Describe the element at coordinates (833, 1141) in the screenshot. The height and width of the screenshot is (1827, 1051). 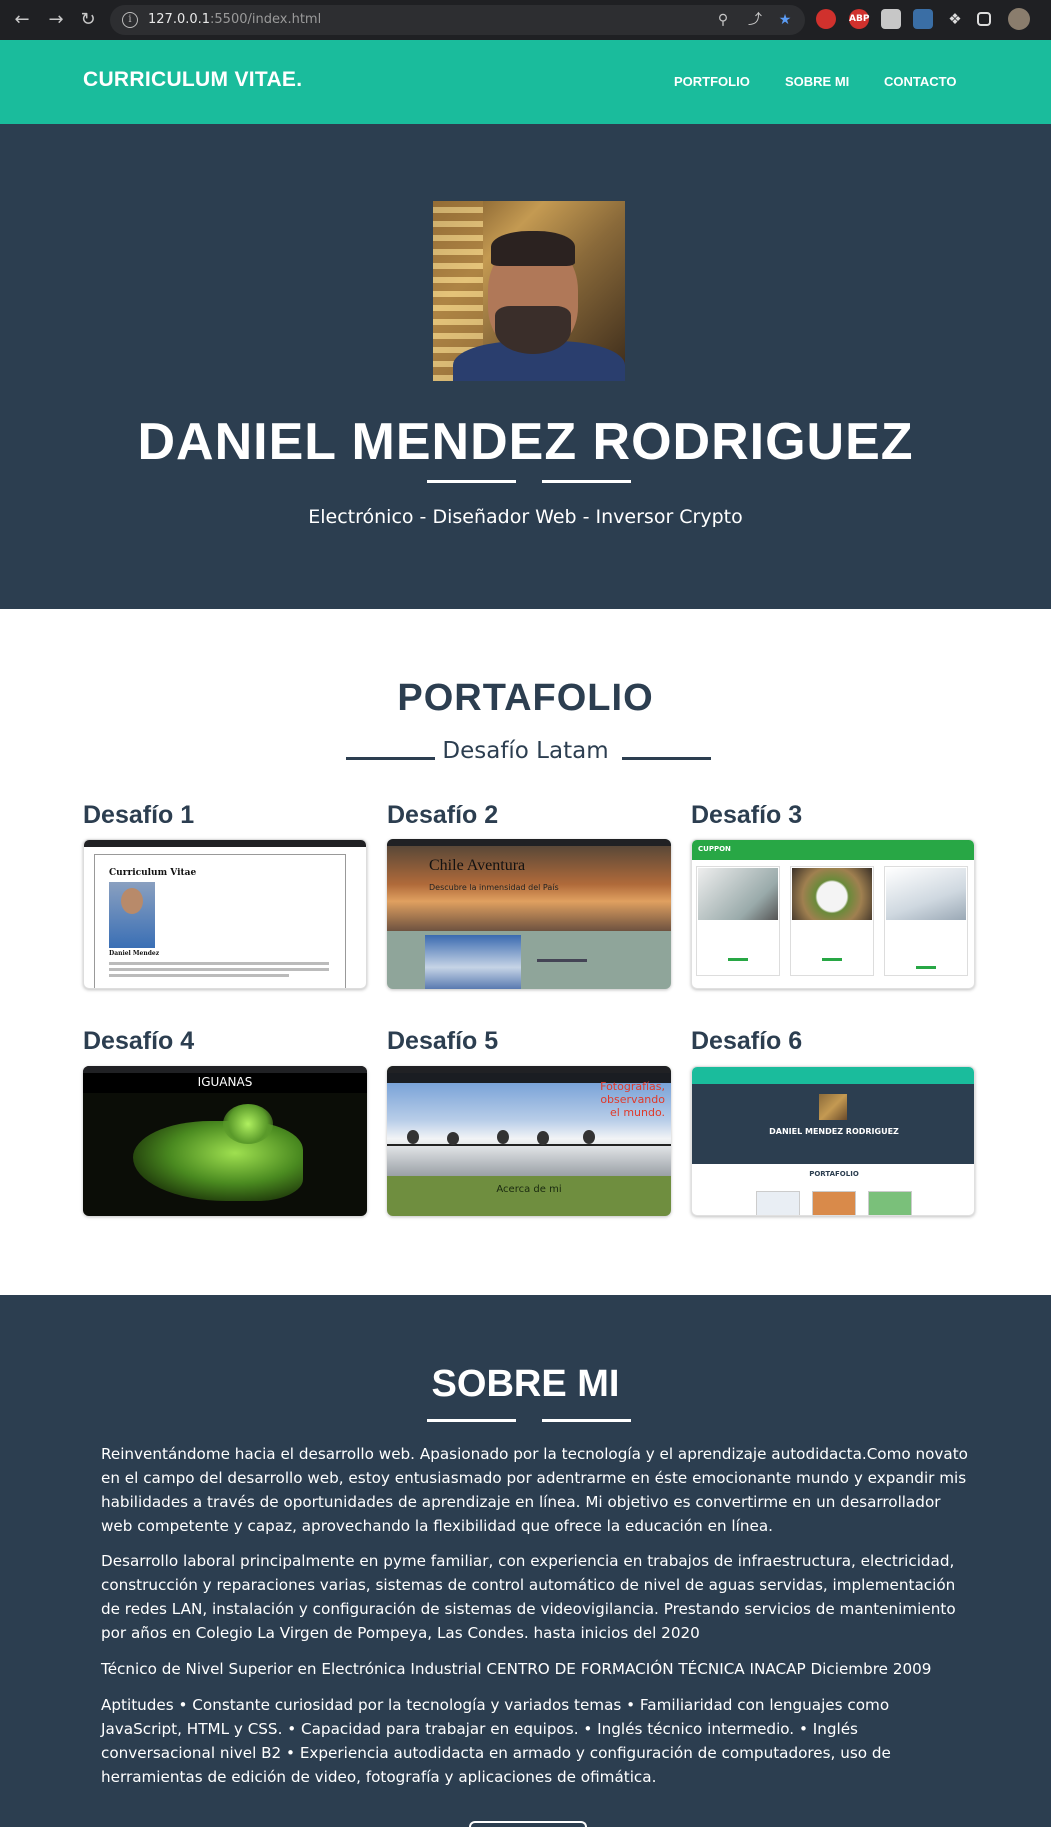
I see `thumb-desafio-6: DANIEL MENDEZ RODRIGUEZ PORTAFOLIO` at that location.